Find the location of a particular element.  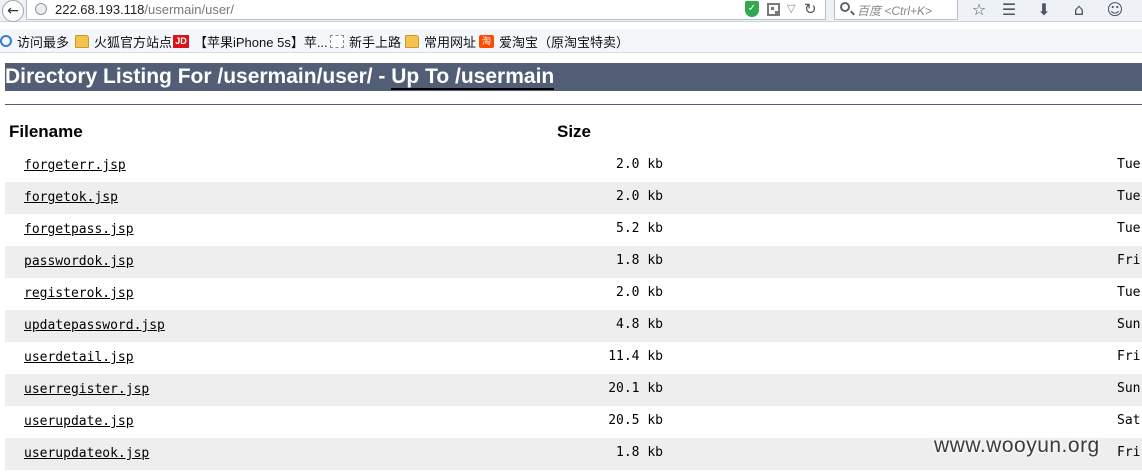

bookmark-label: 常用网址 is located at coordinates (450, 42).